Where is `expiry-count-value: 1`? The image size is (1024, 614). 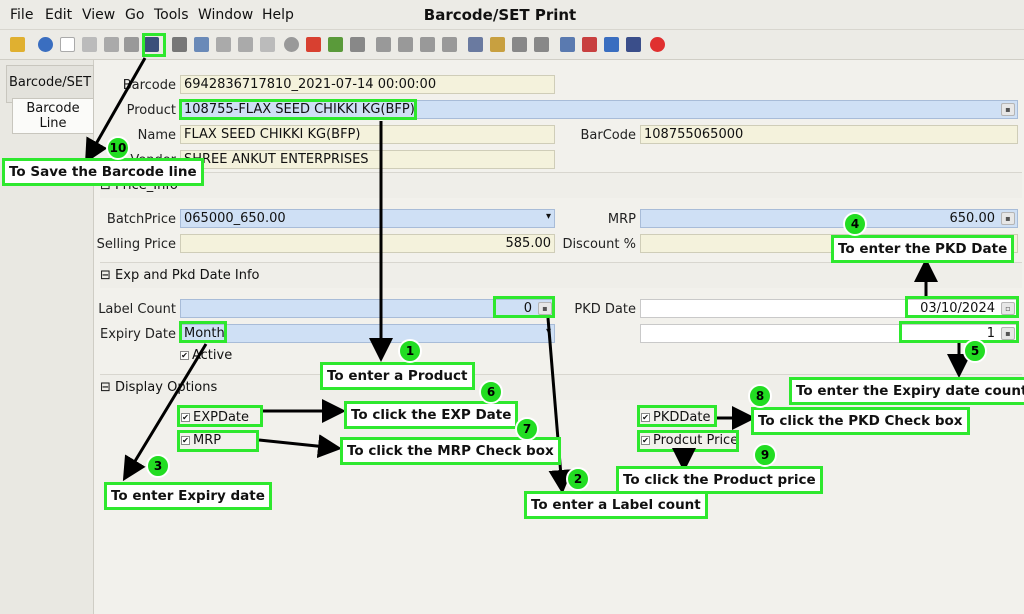 expiry-count-value: 1 is located at coordinates (990, 333).